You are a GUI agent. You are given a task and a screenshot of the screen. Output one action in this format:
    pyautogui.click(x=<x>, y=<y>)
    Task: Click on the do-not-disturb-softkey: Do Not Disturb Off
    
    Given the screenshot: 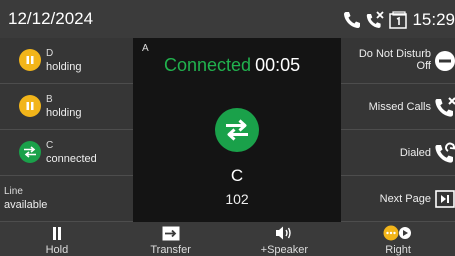 What is the action you would take?
    pyautogui.click(x=398, y=61)
    